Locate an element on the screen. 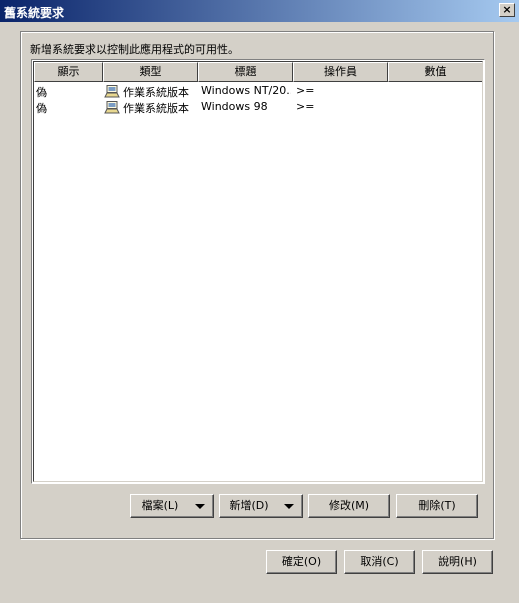 The width and height of the screenshot is (519, 603). column-header-show: 顯示 is located at coordinates (68, 72).